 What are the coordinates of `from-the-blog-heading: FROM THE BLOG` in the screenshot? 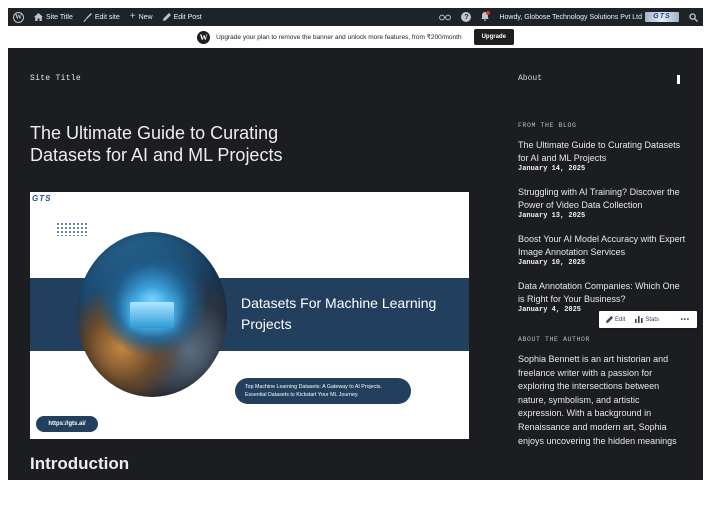 It's located at (547, 125).